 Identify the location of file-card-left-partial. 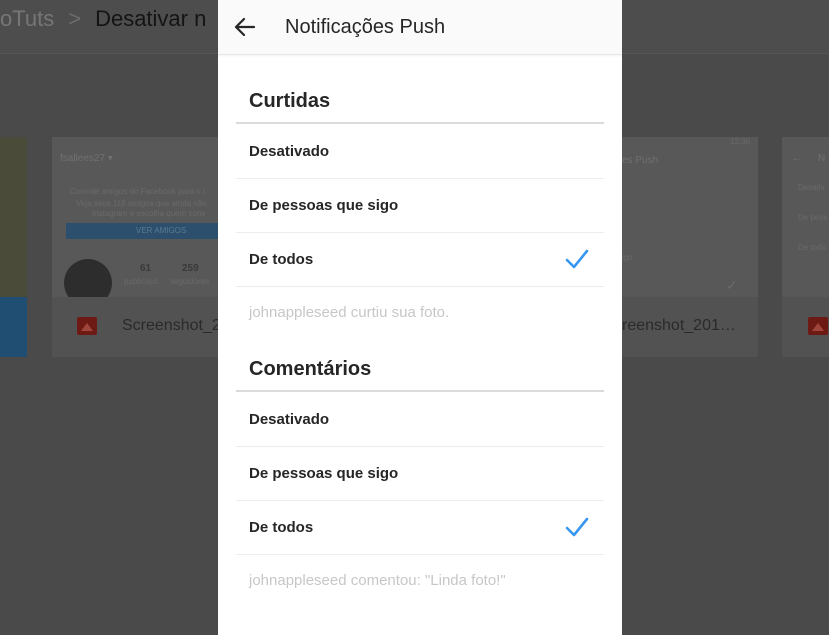
(13, 247).